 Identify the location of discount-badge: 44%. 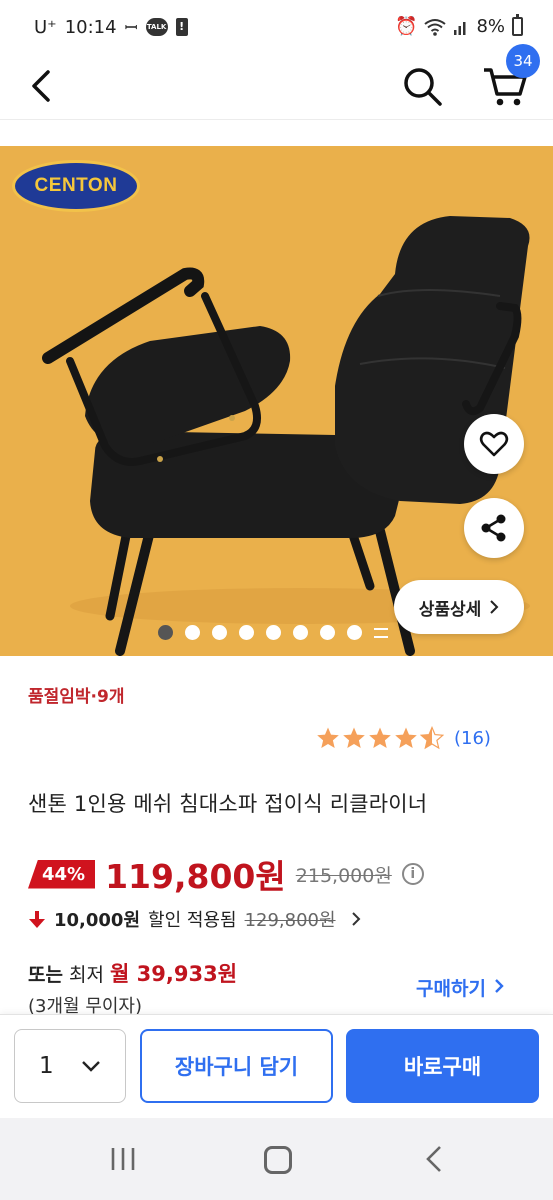
(62, 874).